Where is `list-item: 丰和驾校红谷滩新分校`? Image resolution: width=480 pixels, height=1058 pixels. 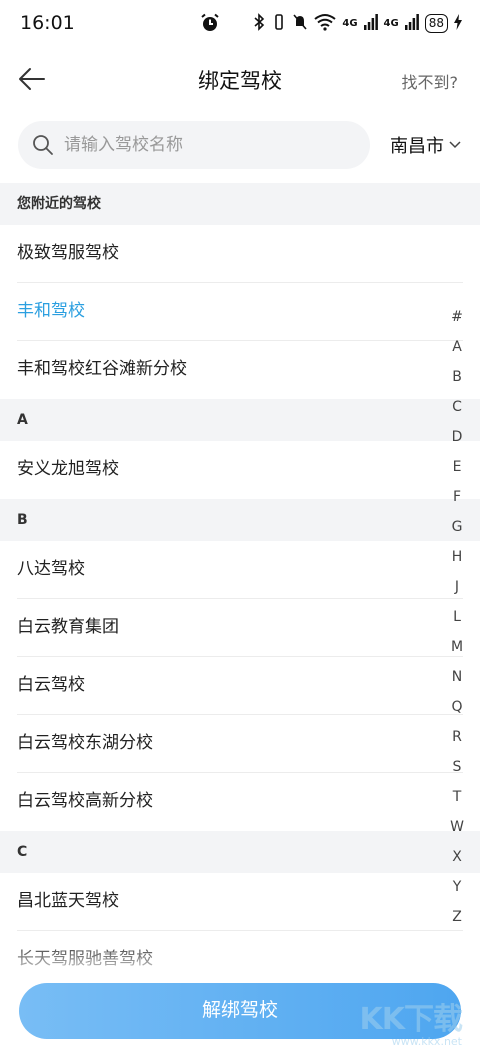 list-item: 丰和驾校红谷滩新分校 is located at coordinates (240, 370).